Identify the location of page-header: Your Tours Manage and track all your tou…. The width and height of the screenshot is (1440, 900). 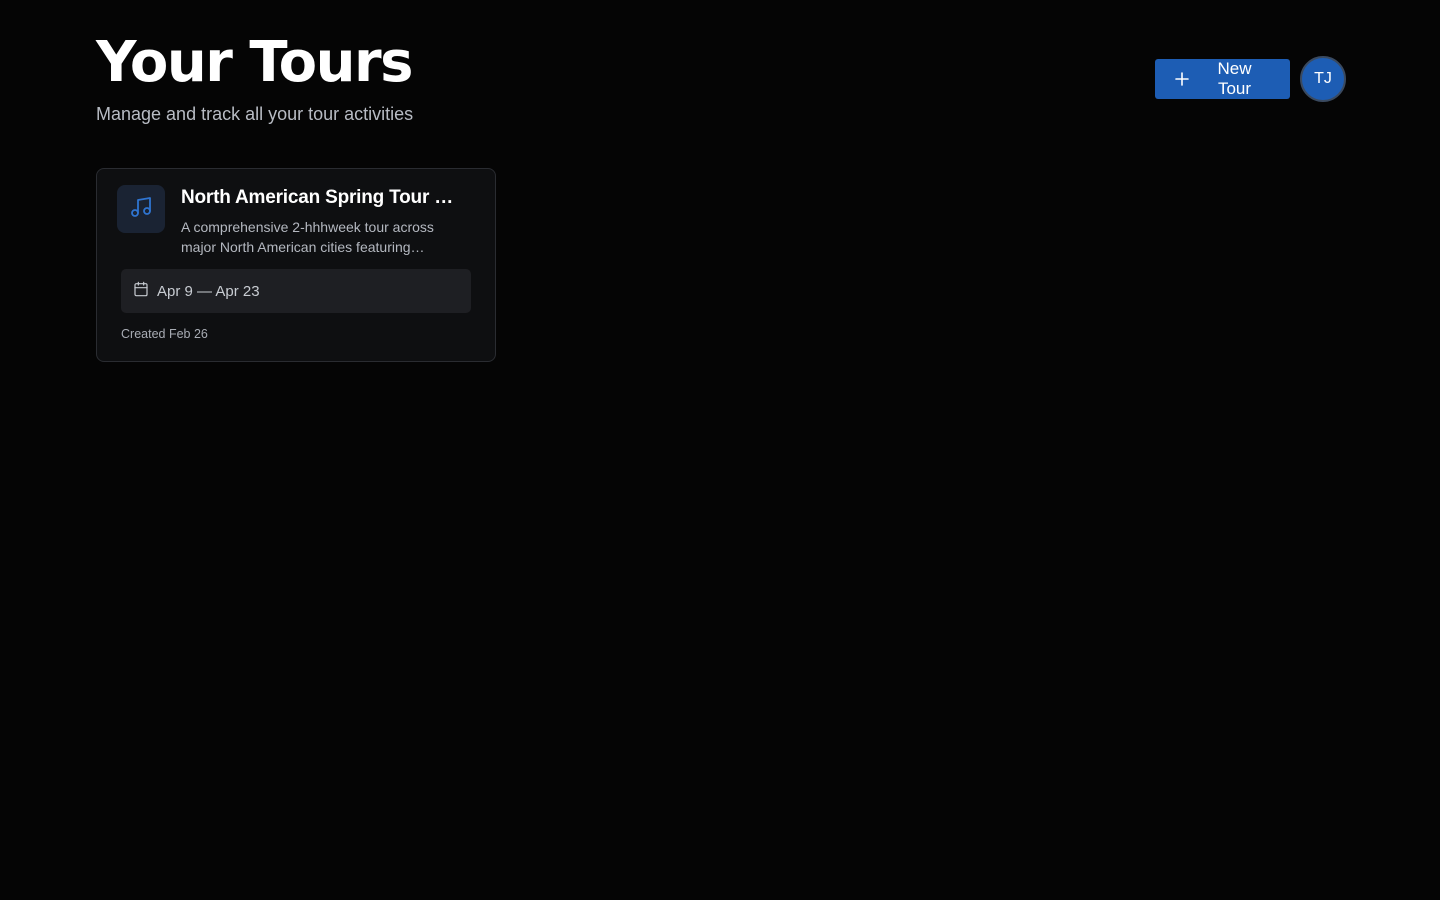
(254, 78).